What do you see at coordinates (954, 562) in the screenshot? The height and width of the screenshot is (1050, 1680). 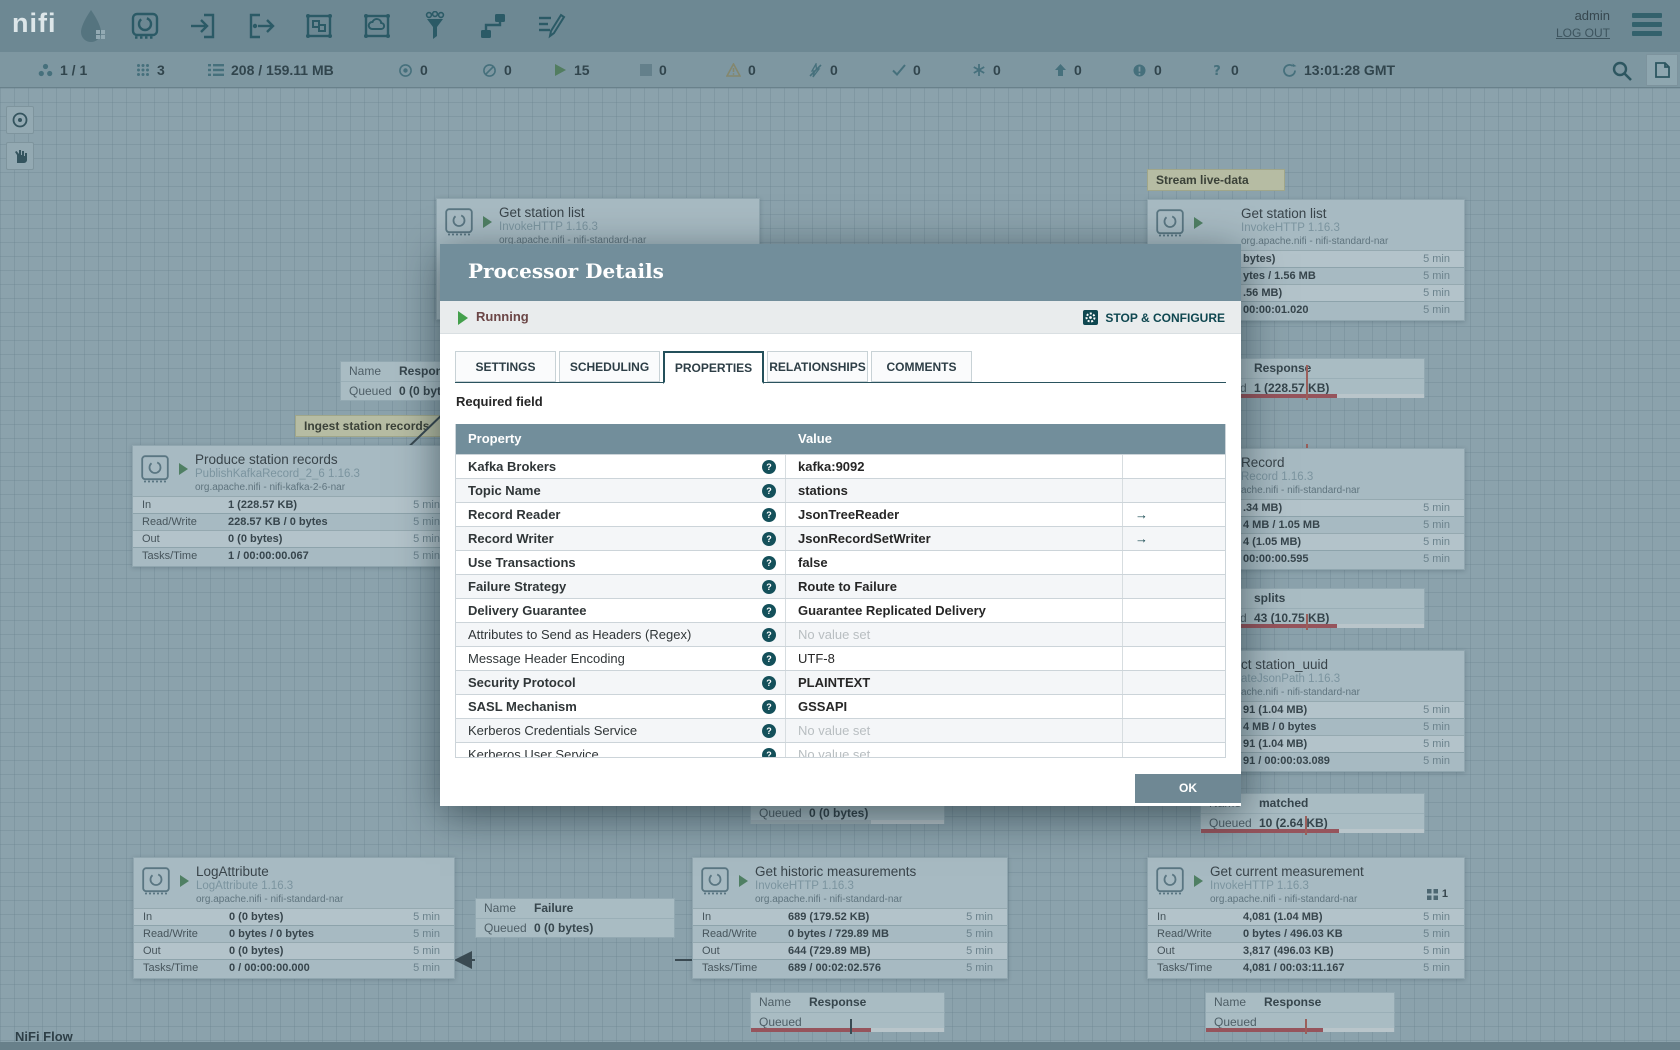 I see `property-value: false` at bounding box center [954, 562].